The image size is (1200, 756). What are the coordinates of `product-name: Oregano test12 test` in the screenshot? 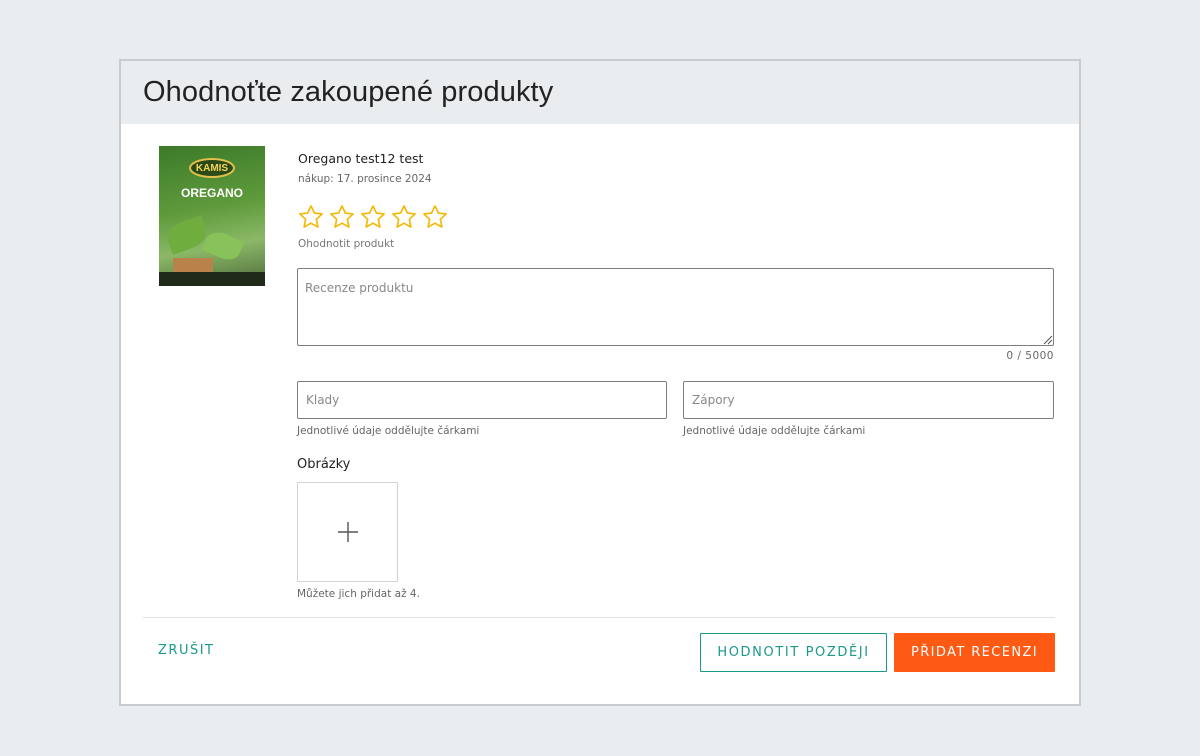 It's located at (361, 158).